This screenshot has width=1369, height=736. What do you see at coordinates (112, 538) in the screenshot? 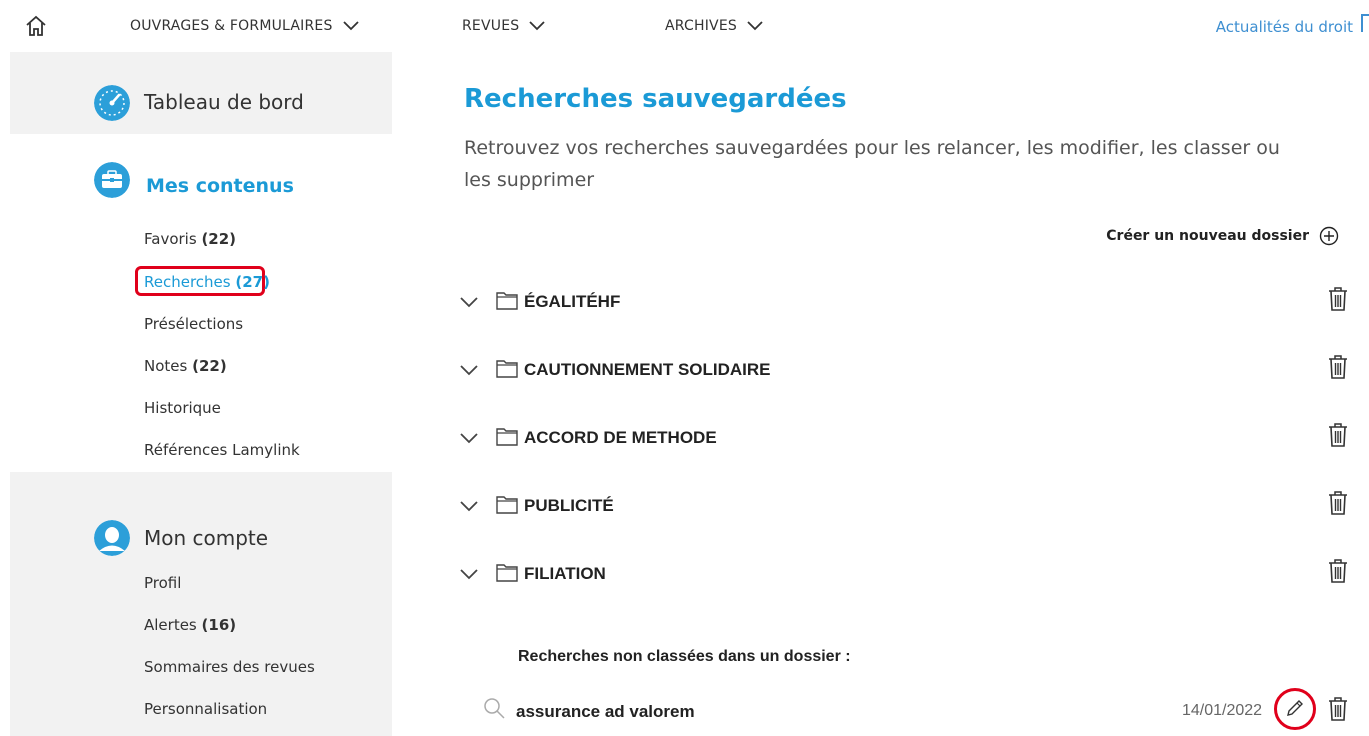
I see `user-icon` at bounding box center [112, 538].